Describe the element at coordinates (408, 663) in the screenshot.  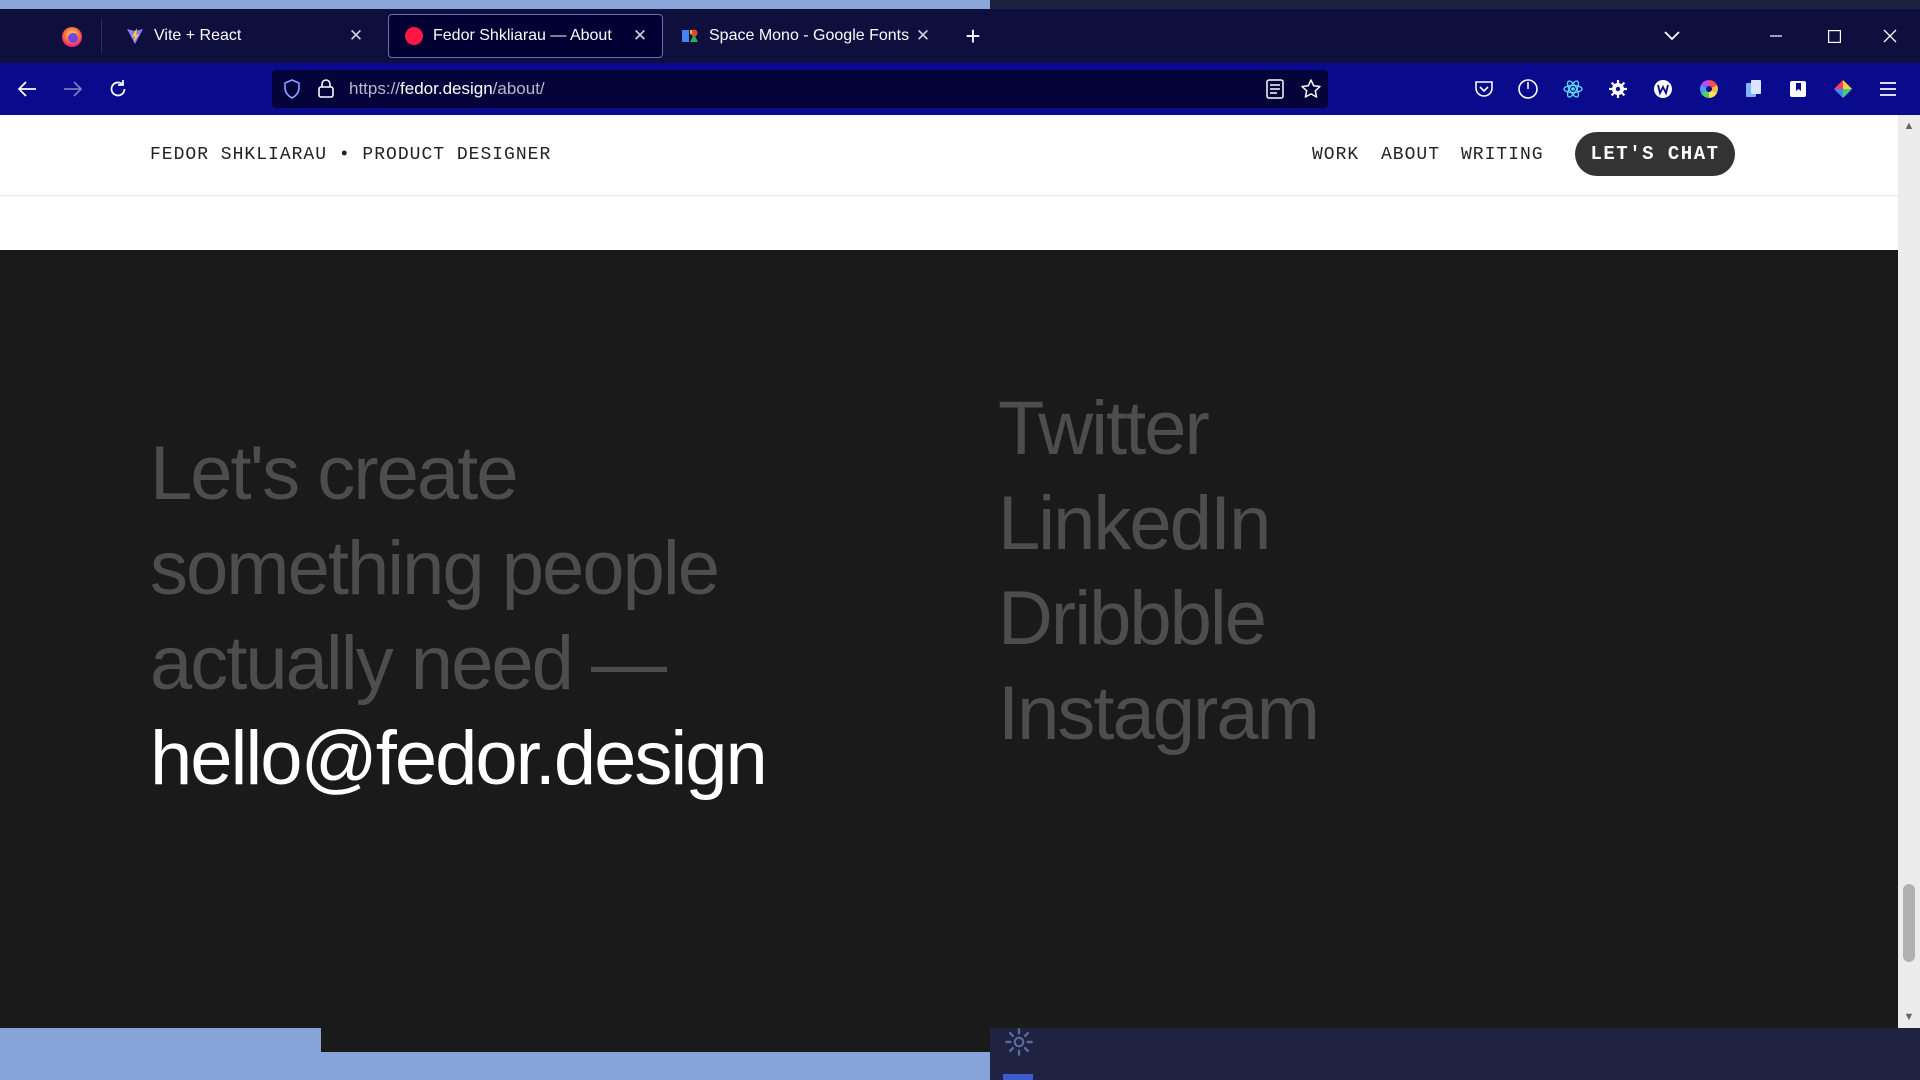
I see `contact-heading-line: actually need —` at that location.